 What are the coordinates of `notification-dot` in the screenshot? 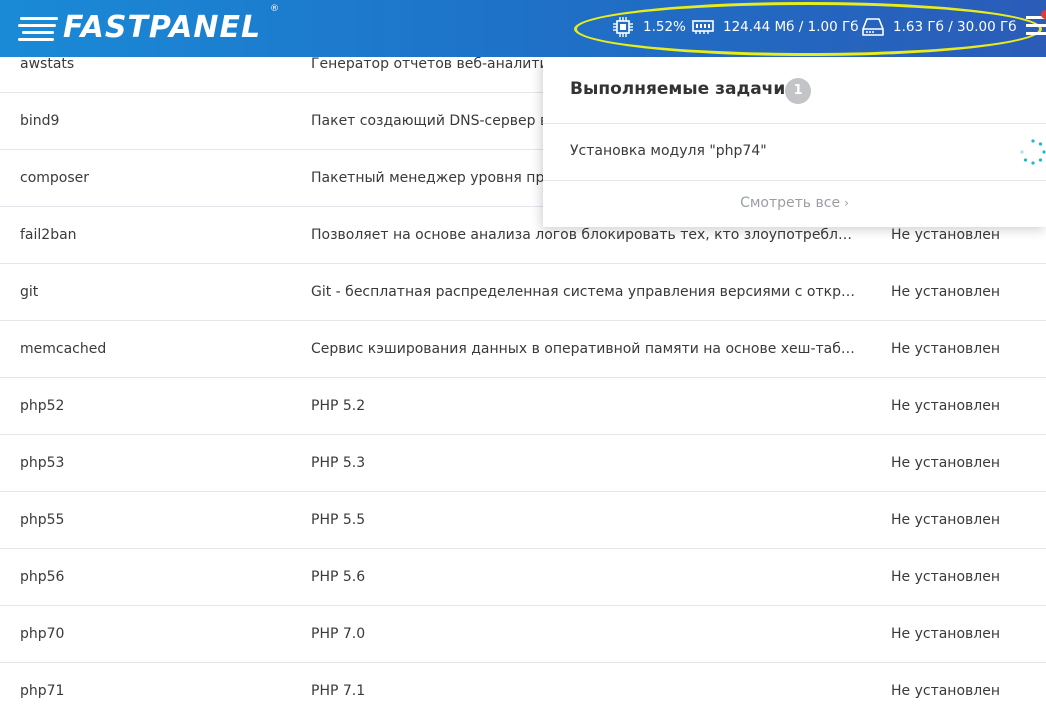 It's located at (1043, 14).